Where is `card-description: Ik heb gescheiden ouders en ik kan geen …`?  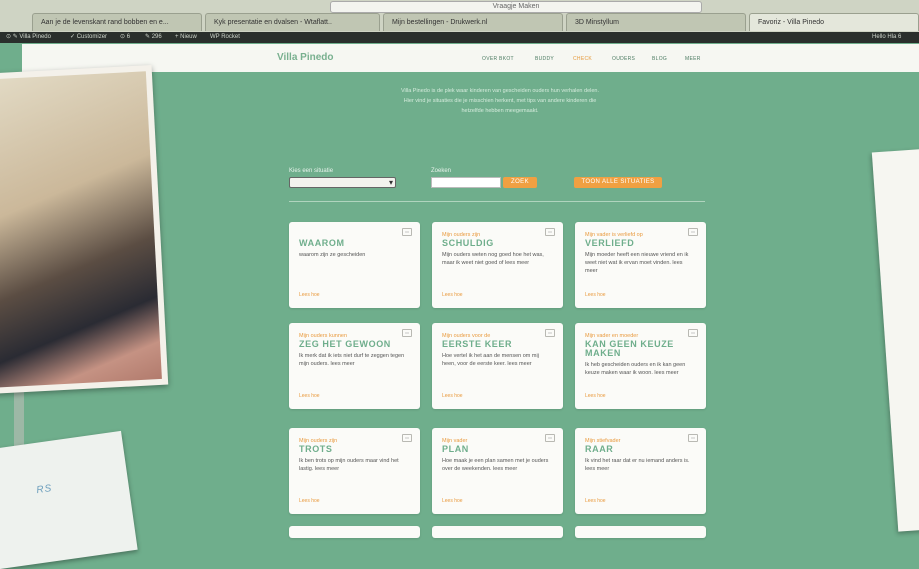
card-description: Ik heb gescheiden ouders en ik kan geen … is located at coordinates (635, 369).